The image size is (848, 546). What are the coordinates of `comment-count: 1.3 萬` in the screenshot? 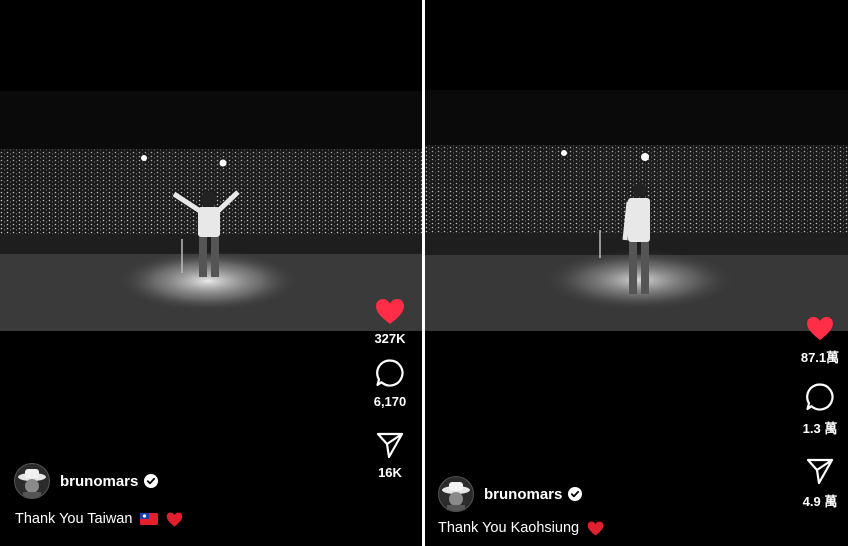 It's located at (820, 428).